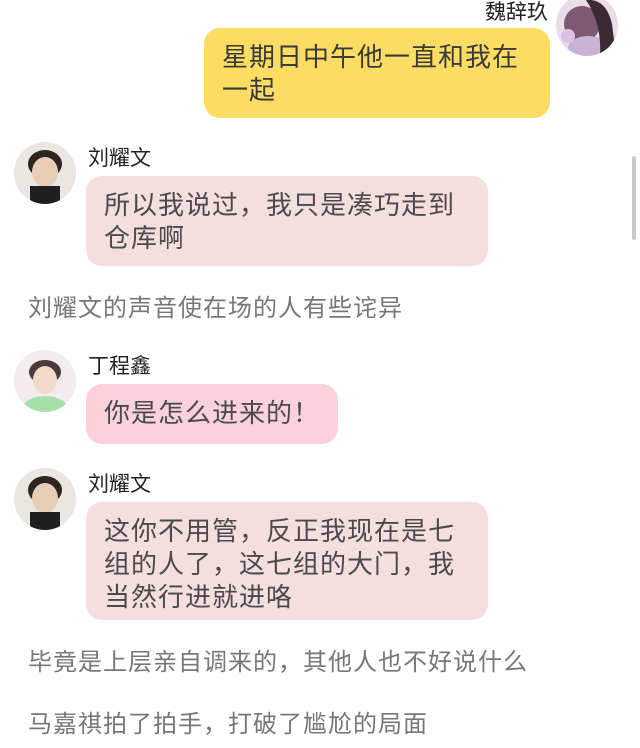 This screenshot has width=640, height=748. I want to click on narration-text: 刘耀文的声音使在场的人有些诧异, so click(215, 308).